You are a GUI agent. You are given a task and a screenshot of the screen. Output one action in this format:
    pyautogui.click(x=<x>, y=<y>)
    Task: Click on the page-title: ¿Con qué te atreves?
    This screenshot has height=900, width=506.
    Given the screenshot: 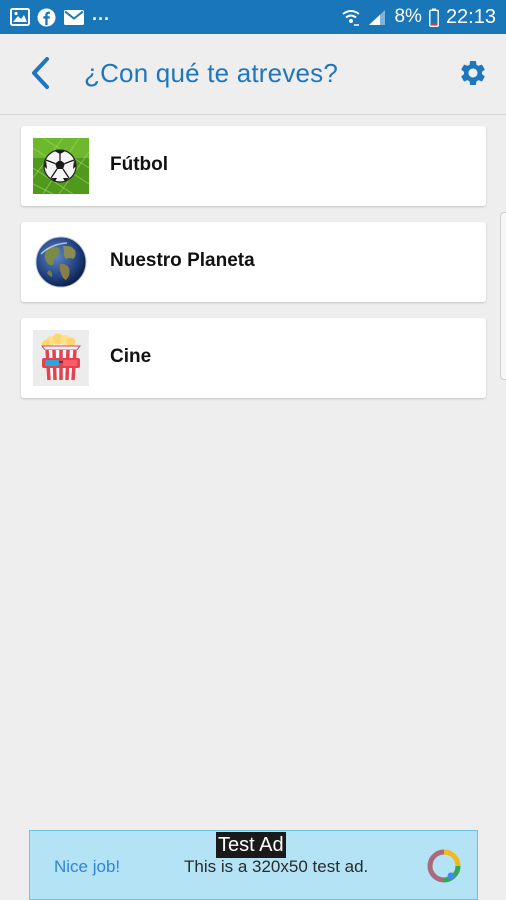 What is the action you would take?
    pyautogui.click(x=211, y=73)
    